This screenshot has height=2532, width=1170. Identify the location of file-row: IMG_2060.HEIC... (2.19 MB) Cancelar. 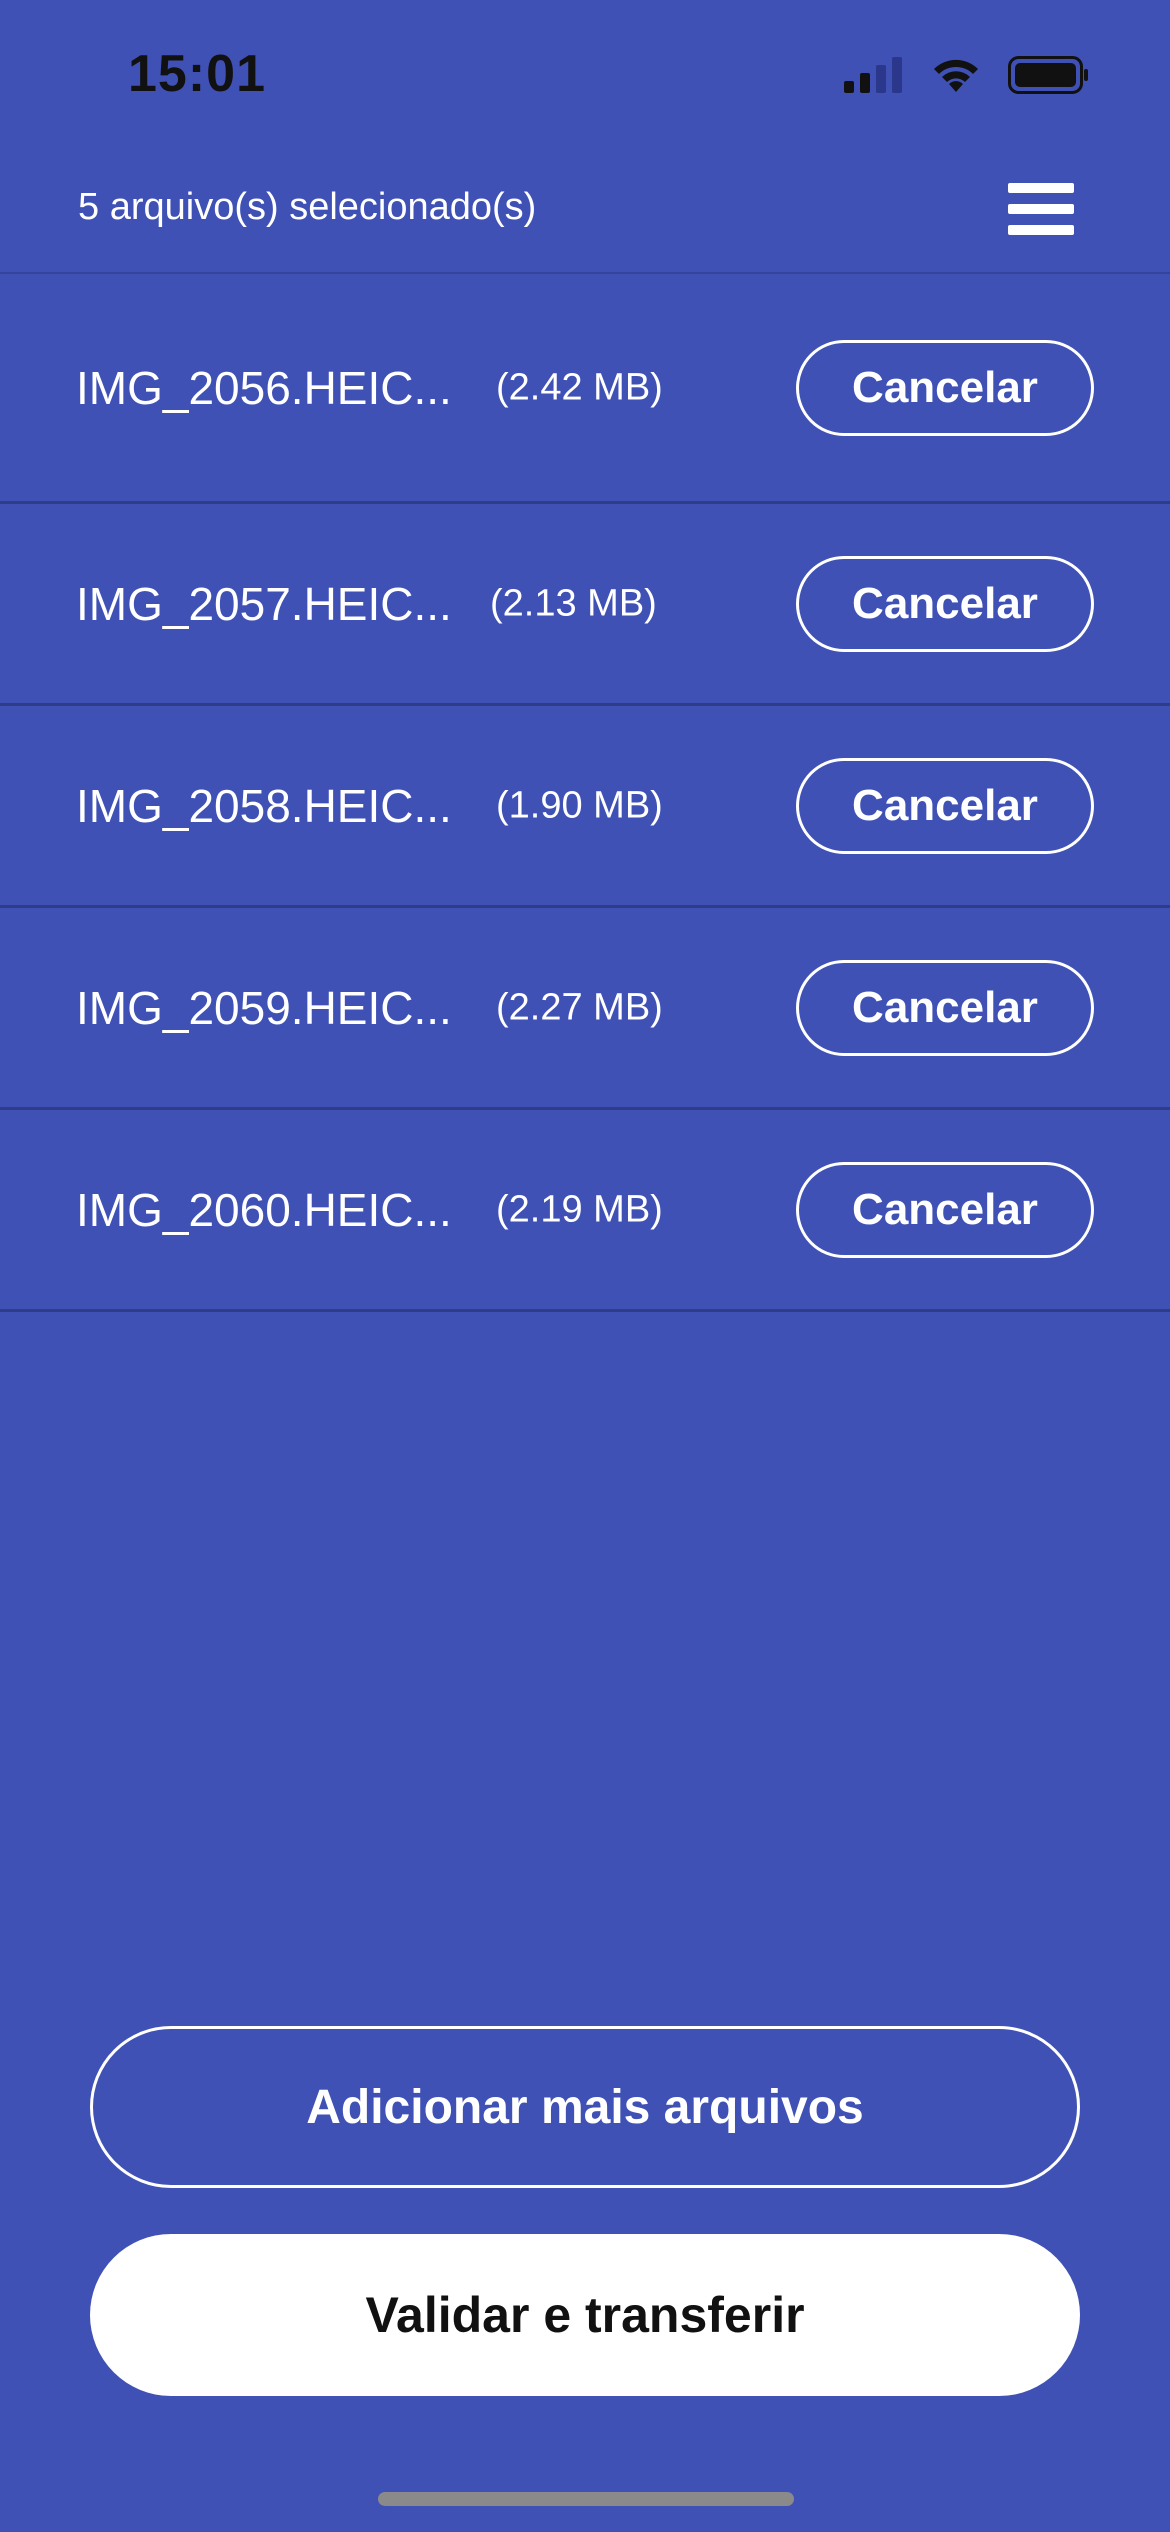
(585, 1211).